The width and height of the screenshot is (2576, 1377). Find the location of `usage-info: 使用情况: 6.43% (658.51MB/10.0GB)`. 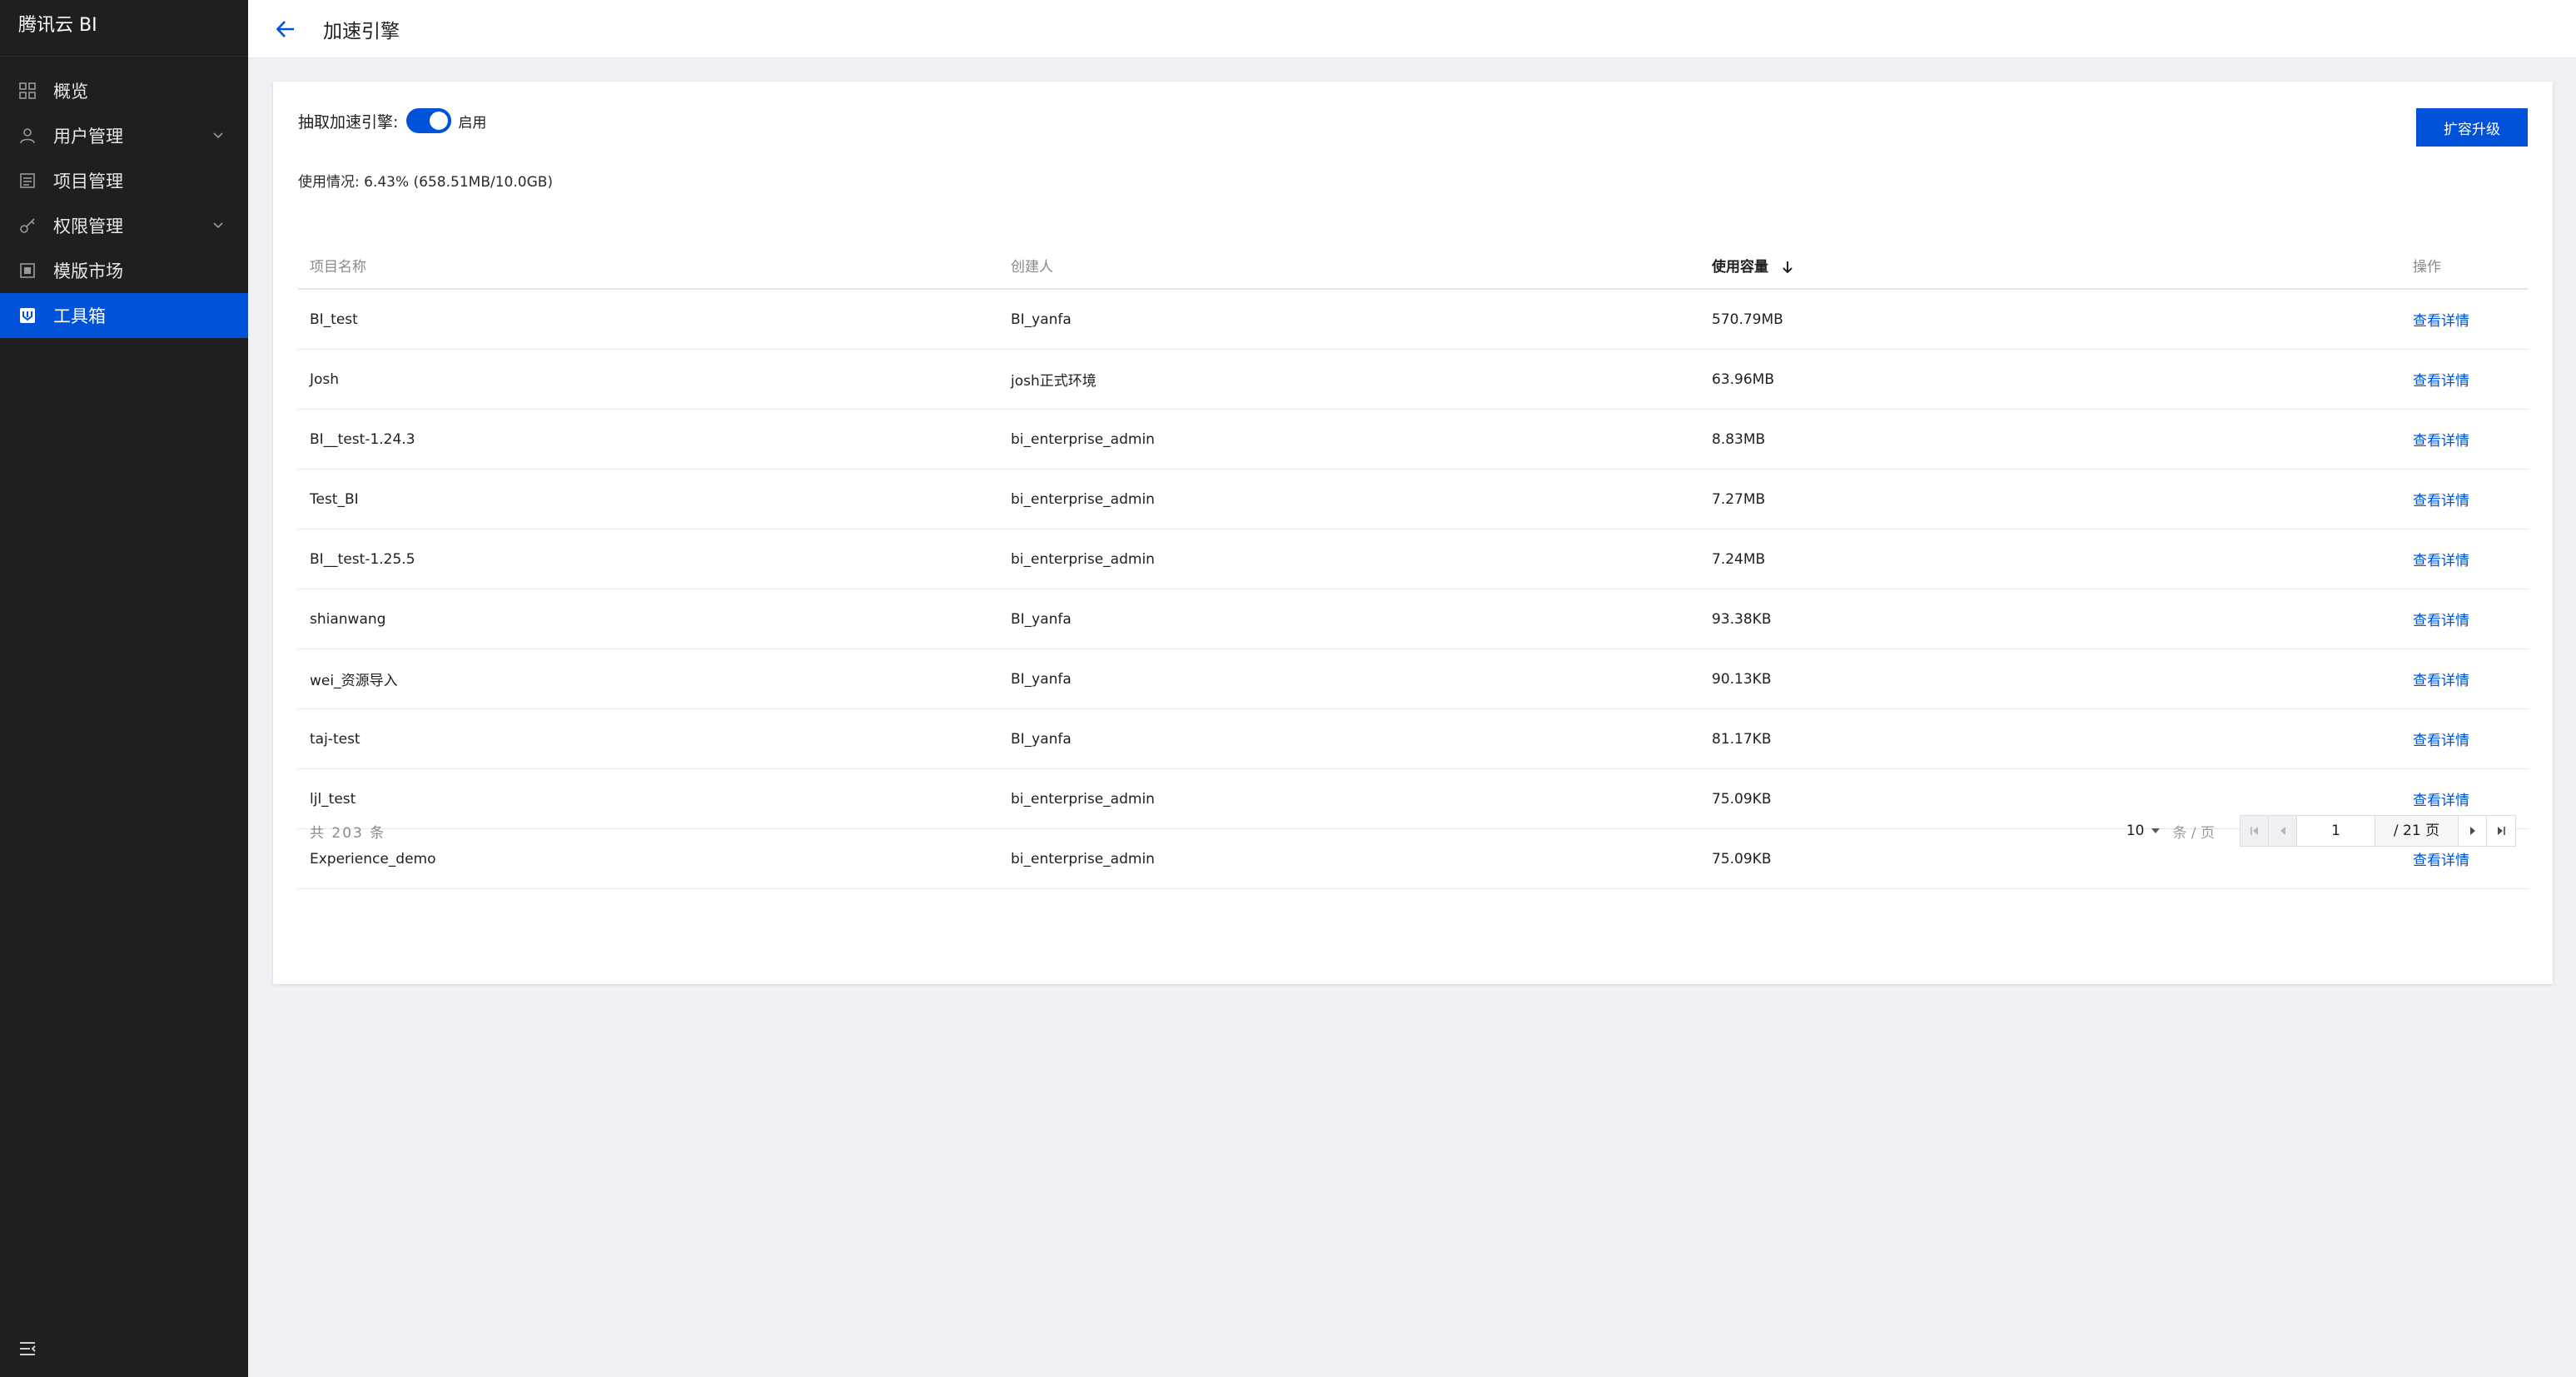

usage-info: 使用情况: 6.43% (658.51MB/10.0GB) is located at coordinates (426, 182).